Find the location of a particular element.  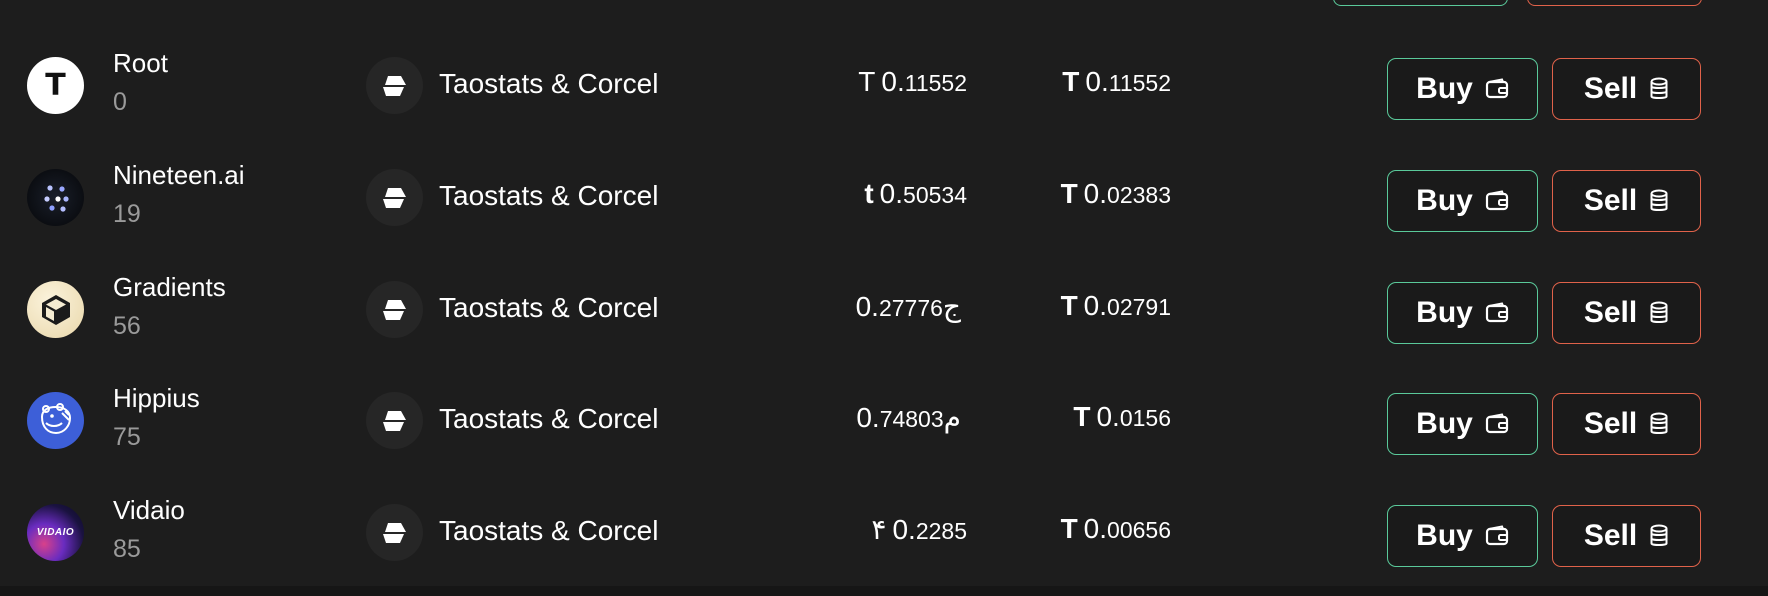

value-dec: 0156 is located at coordinates (1145, 418).